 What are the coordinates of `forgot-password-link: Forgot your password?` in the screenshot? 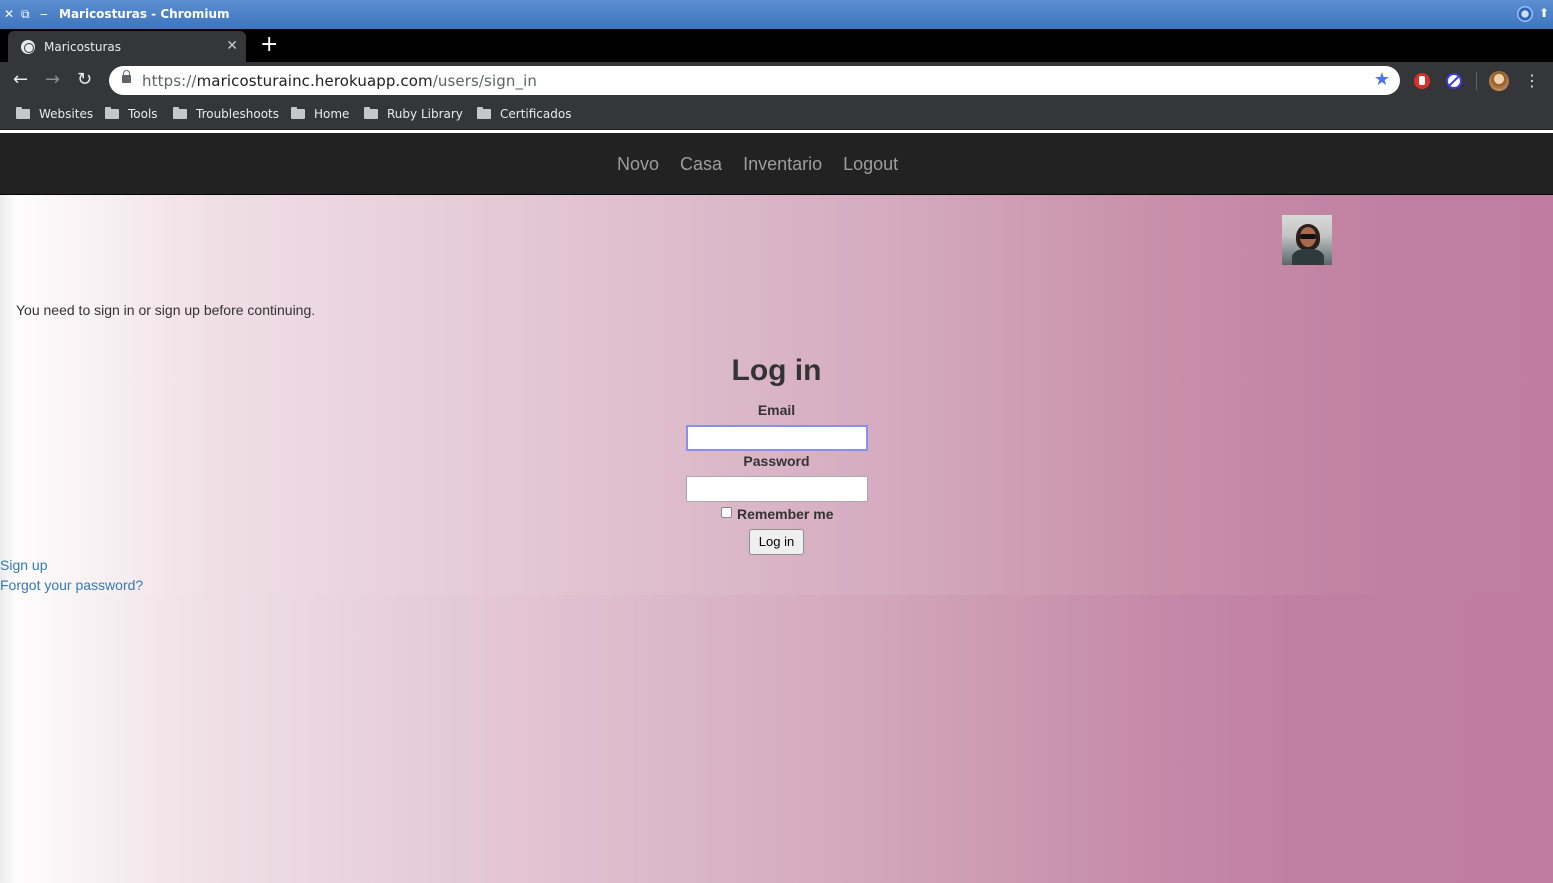 It's located at (71, 585).